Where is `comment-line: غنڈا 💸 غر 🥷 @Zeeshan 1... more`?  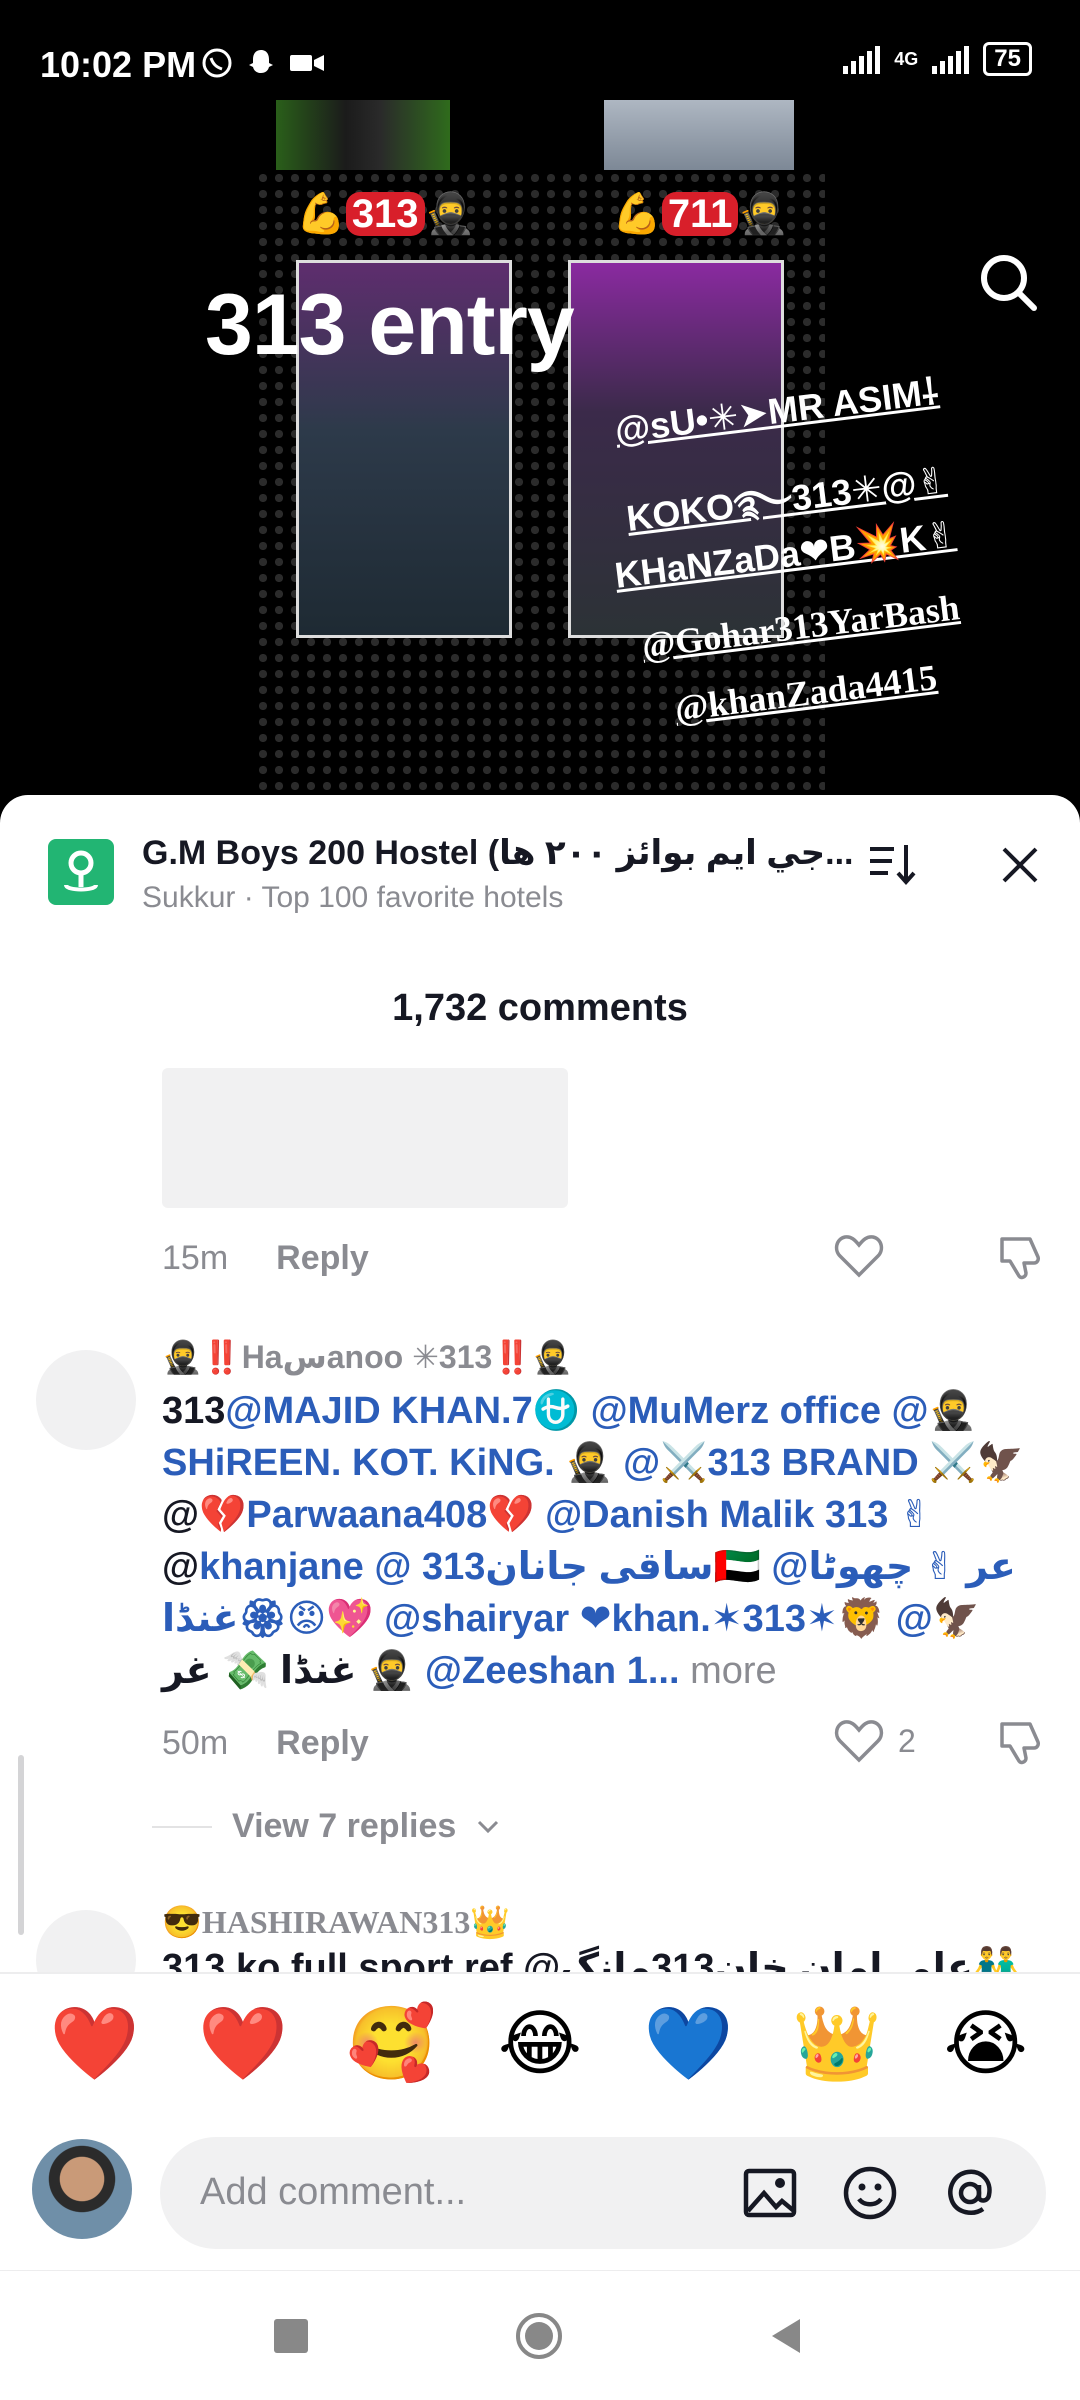 comment-line: غنڈا 💸 غر 🥷 @Zeeshan 1... more is located at coordinates (469, 1671).